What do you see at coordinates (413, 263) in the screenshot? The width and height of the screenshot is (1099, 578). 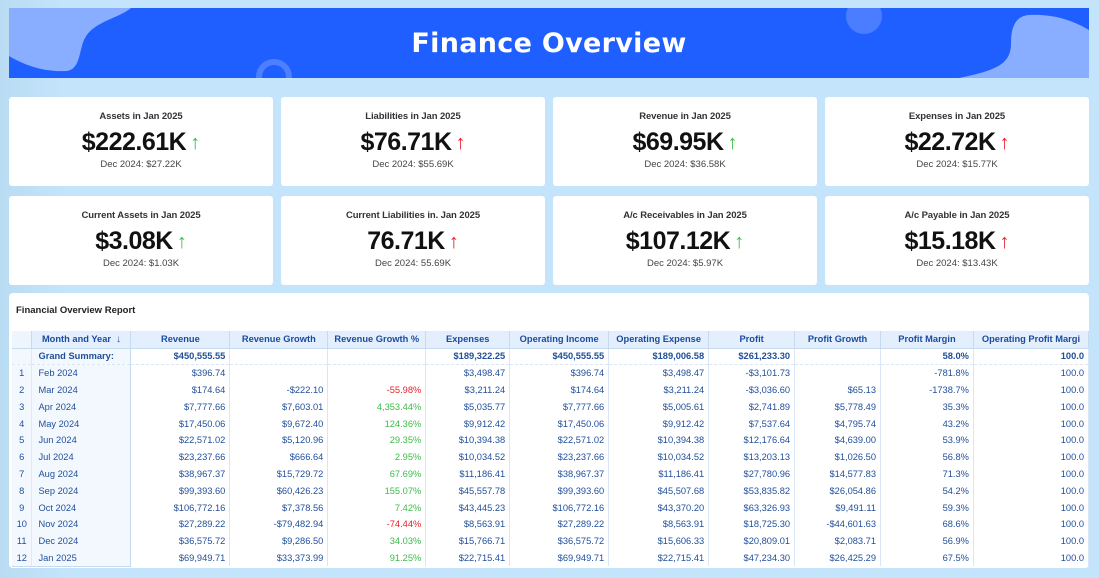 I see `kpi-previous-value: Dec 2024: 55.69K` at bounding box center [413, 263].